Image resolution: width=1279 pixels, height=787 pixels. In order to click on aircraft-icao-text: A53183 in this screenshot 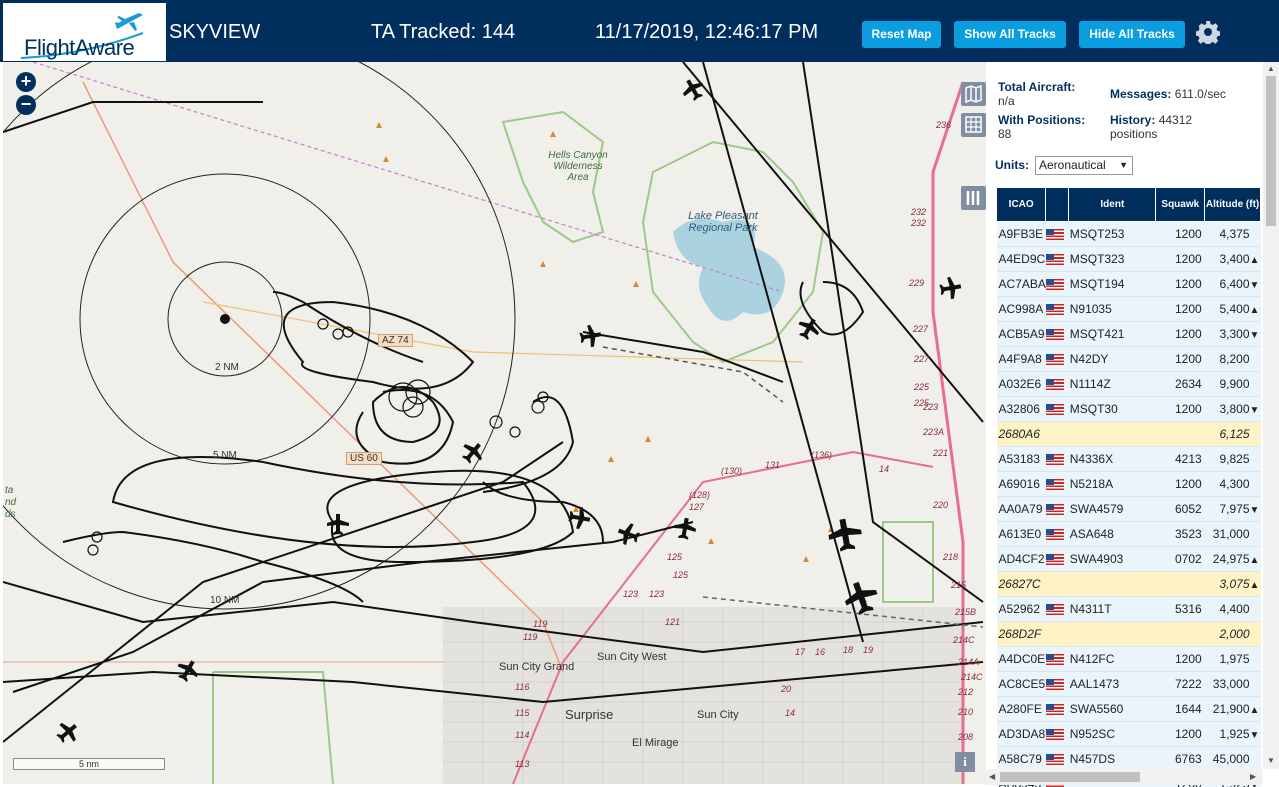, I will do `click(1019, 459)`.